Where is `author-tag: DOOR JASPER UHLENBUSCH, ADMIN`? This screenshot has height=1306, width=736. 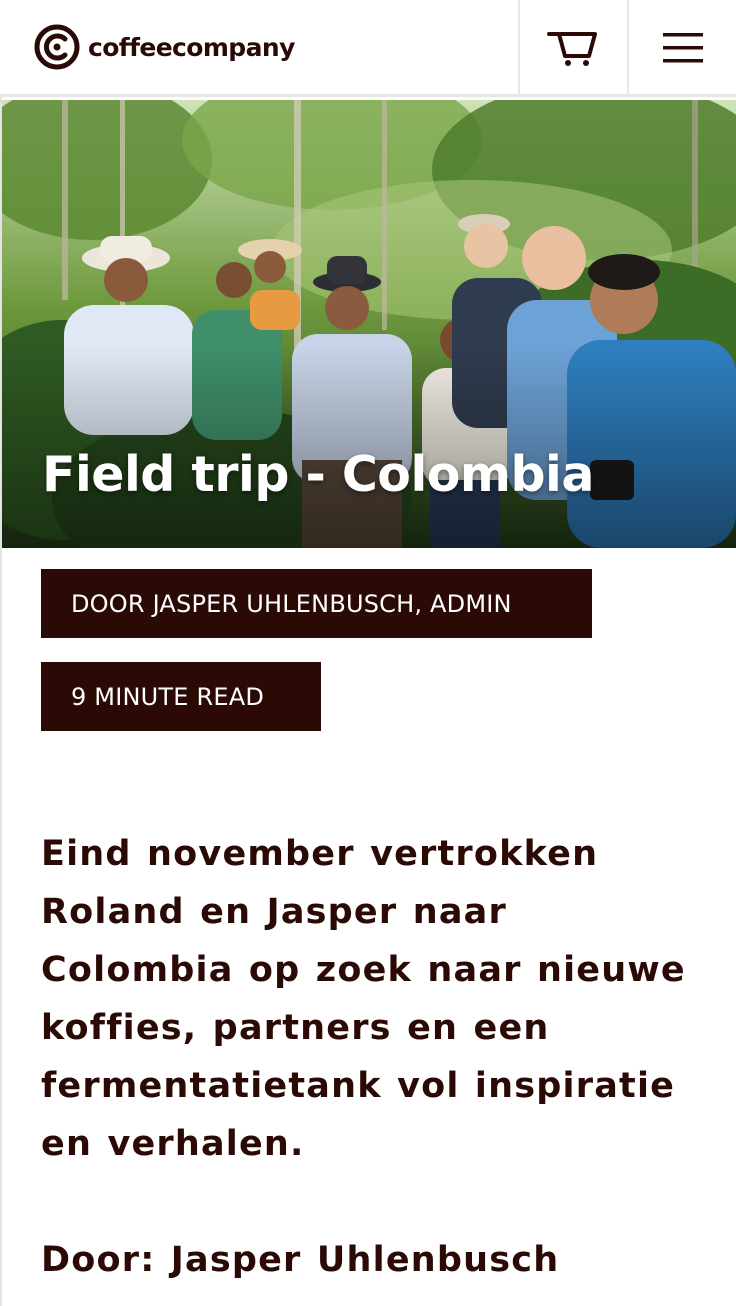
author-tag: DOOR JASPER UHLENBUSCH, ADMIN is located at coordinates (316, 603).